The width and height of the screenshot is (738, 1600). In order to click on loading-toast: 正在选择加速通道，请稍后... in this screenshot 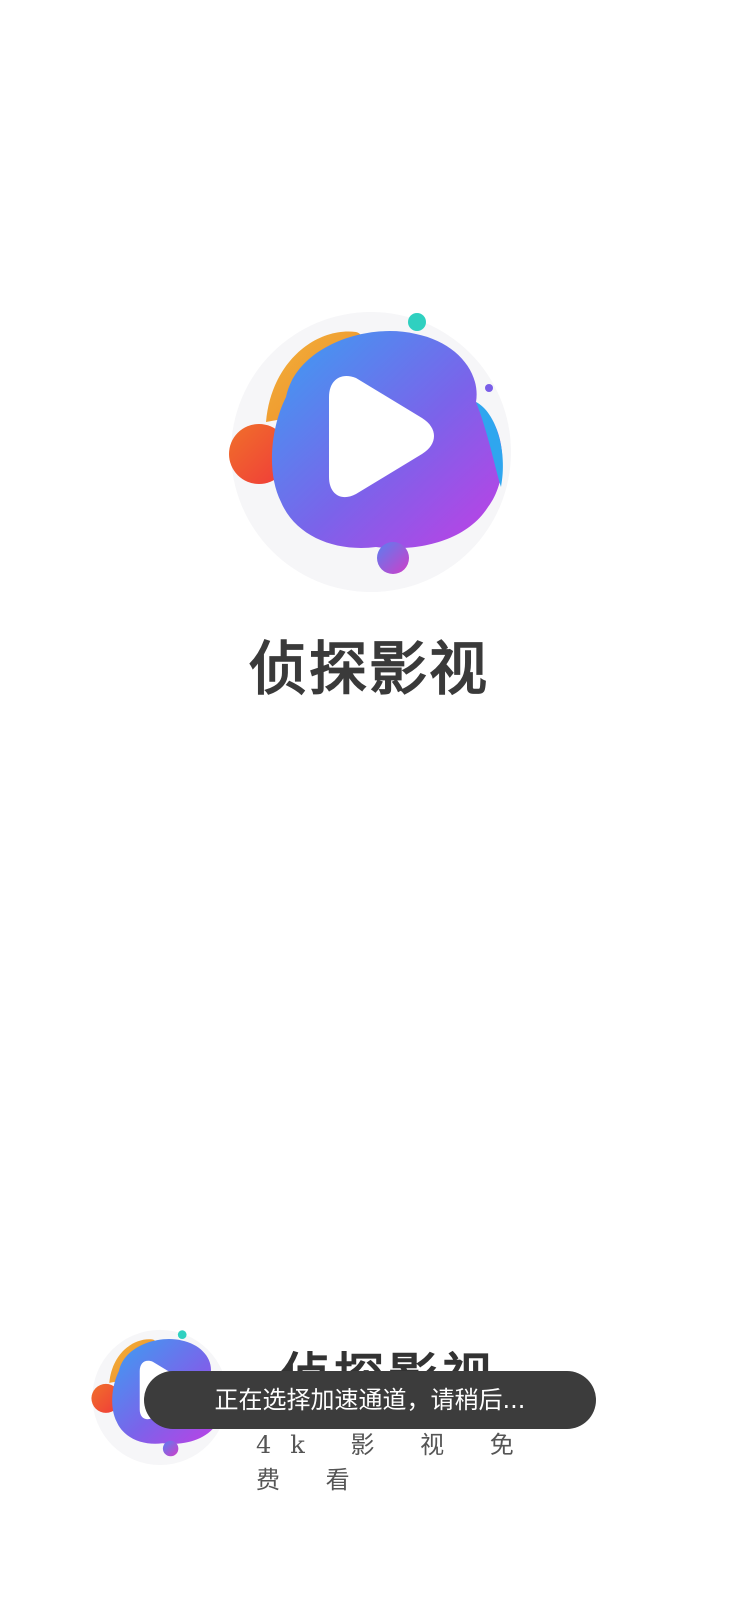, I will do `click(370, 1400)`.